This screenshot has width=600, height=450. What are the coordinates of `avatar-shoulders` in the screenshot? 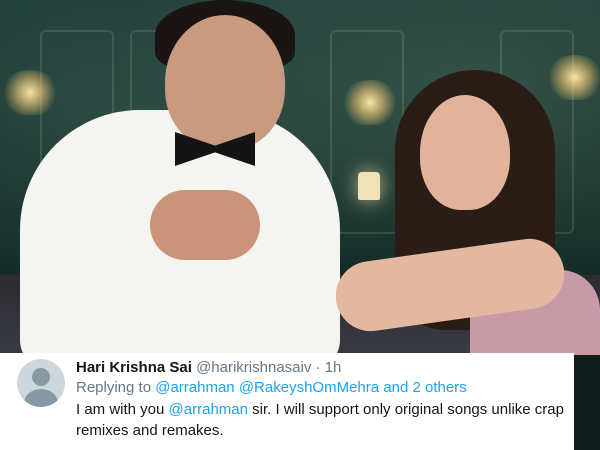 It's located at (41, 398).